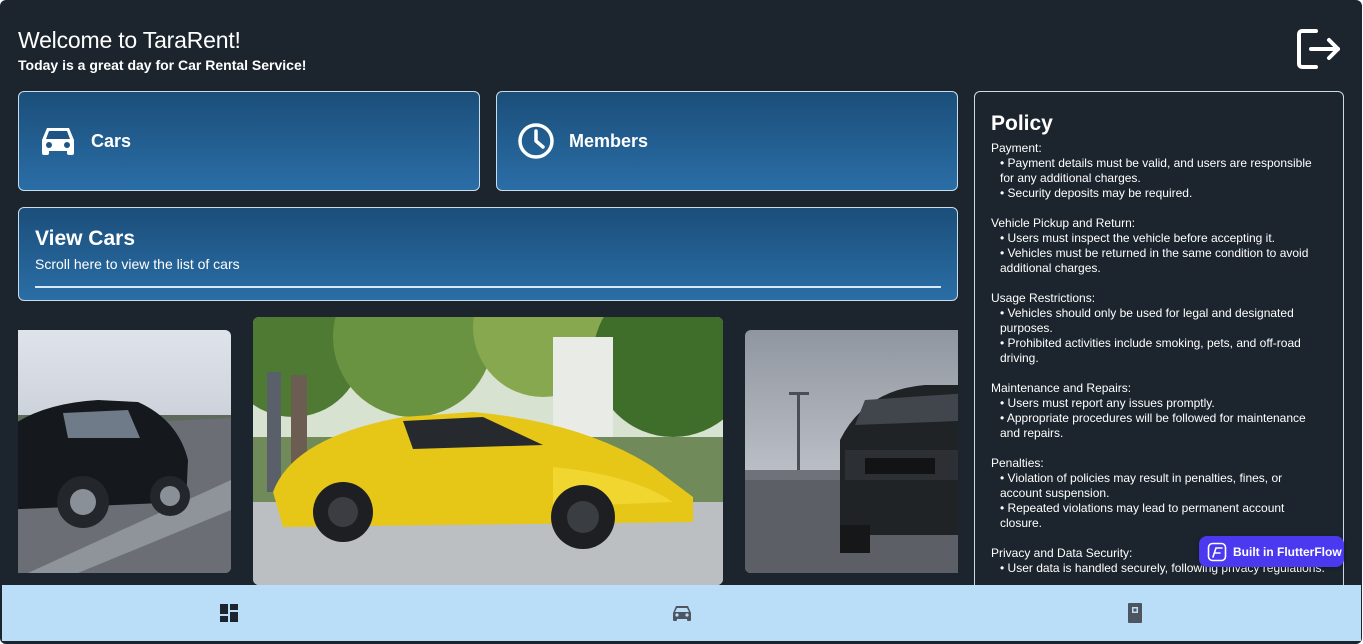  What do you see at coordinates (1096, 193) in the screenshot?
I see `policy-item: • Security deposits may be required.` at bounding box center [1096, 193].